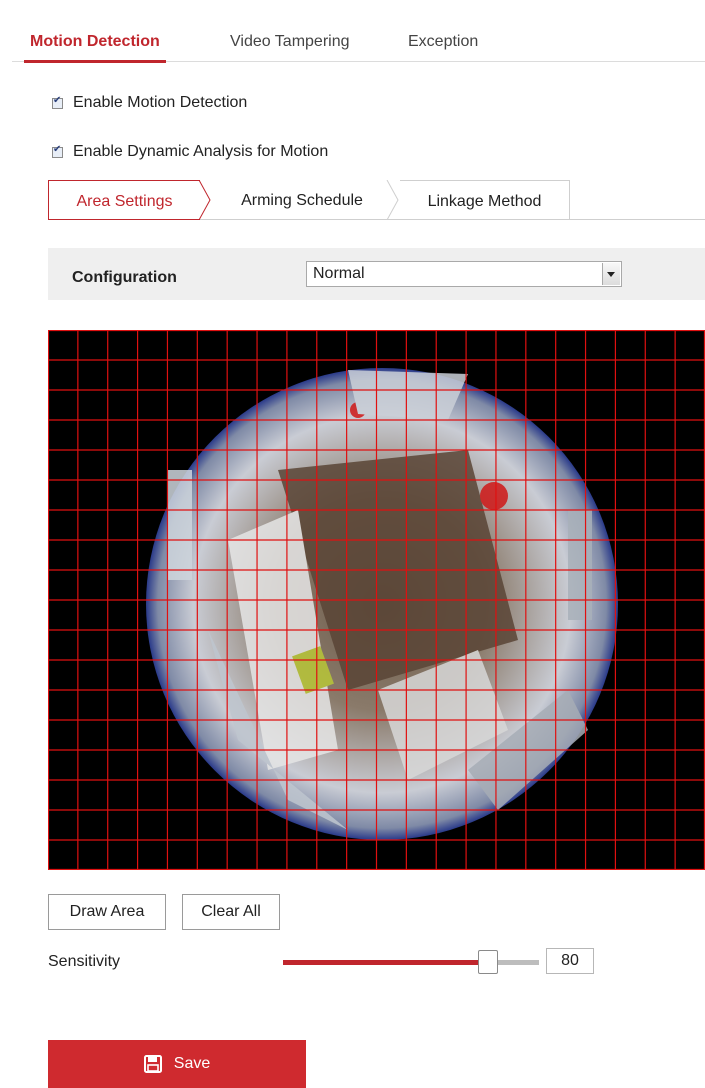 Image resolution: width=705 pixels, height=1088 pixels. What do you see at coordinates (57, 102) in the screenshot?
I see `enable-motion-detection-checkbox` at bounding box center [57, 102].